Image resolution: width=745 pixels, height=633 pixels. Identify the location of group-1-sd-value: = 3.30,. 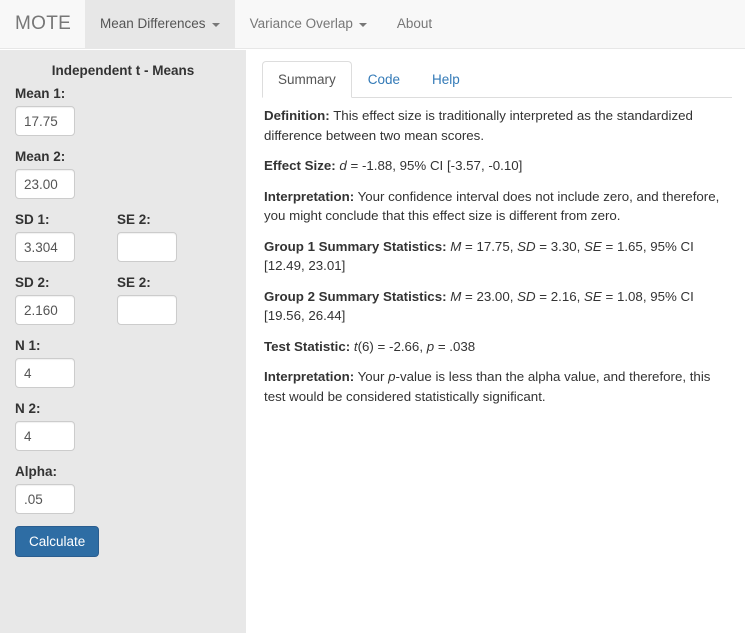
(560, 246).